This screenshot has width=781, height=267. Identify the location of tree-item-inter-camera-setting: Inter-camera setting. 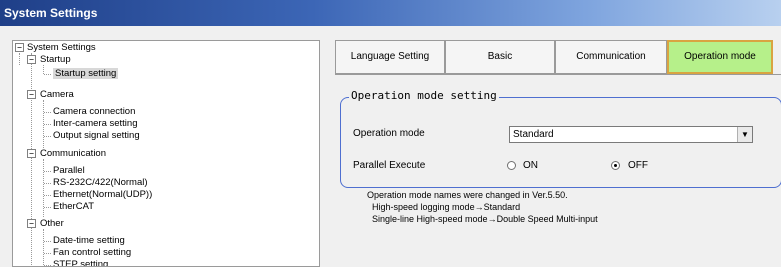
(95, 124).